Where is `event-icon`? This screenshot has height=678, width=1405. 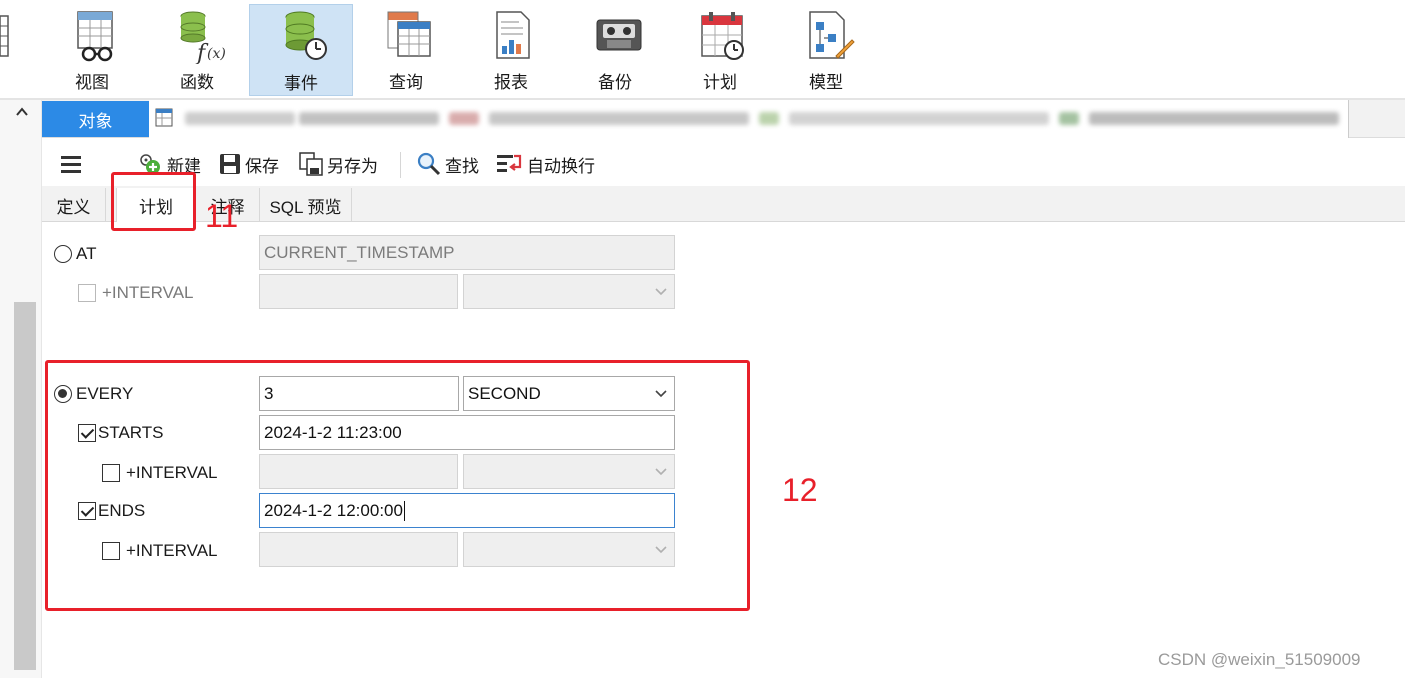 event-icon is located at coordinates (308, 37).